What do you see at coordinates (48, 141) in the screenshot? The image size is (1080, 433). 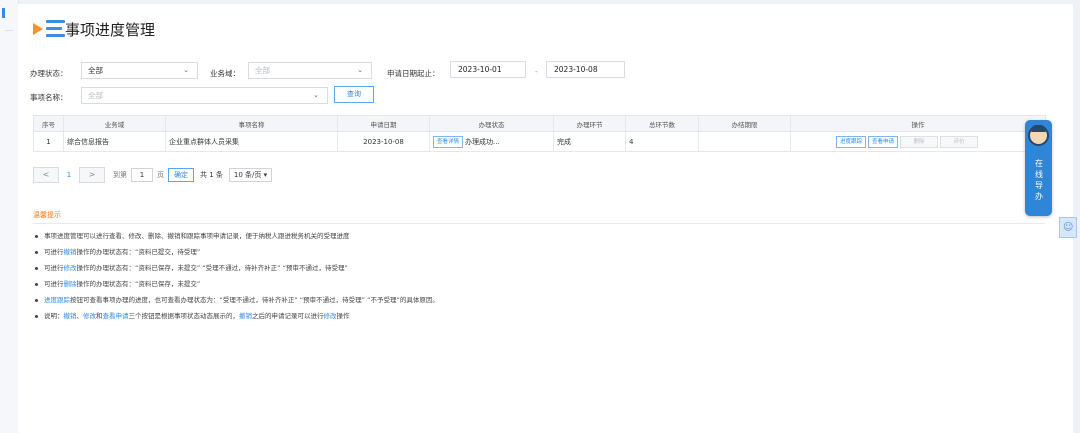 I see `cell-index: 1` at bounding box center [48, 141].